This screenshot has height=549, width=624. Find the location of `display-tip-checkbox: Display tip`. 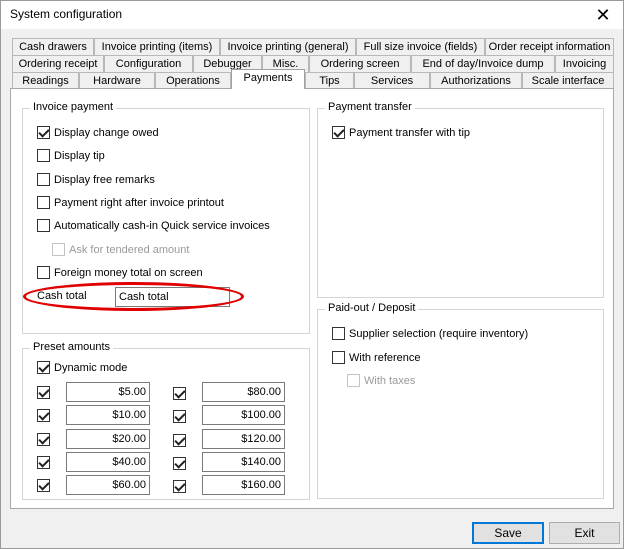

display-tip-checkbox: Display tip is located at coordinates (71, 155).